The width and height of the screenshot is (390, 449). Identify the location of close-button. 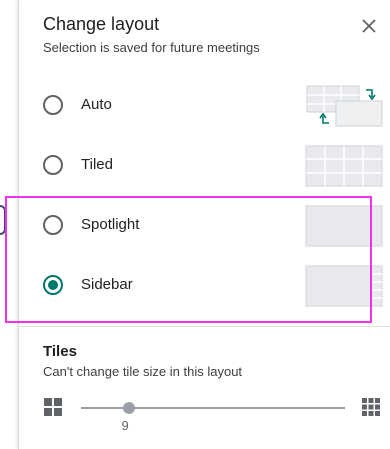
(369, 26).